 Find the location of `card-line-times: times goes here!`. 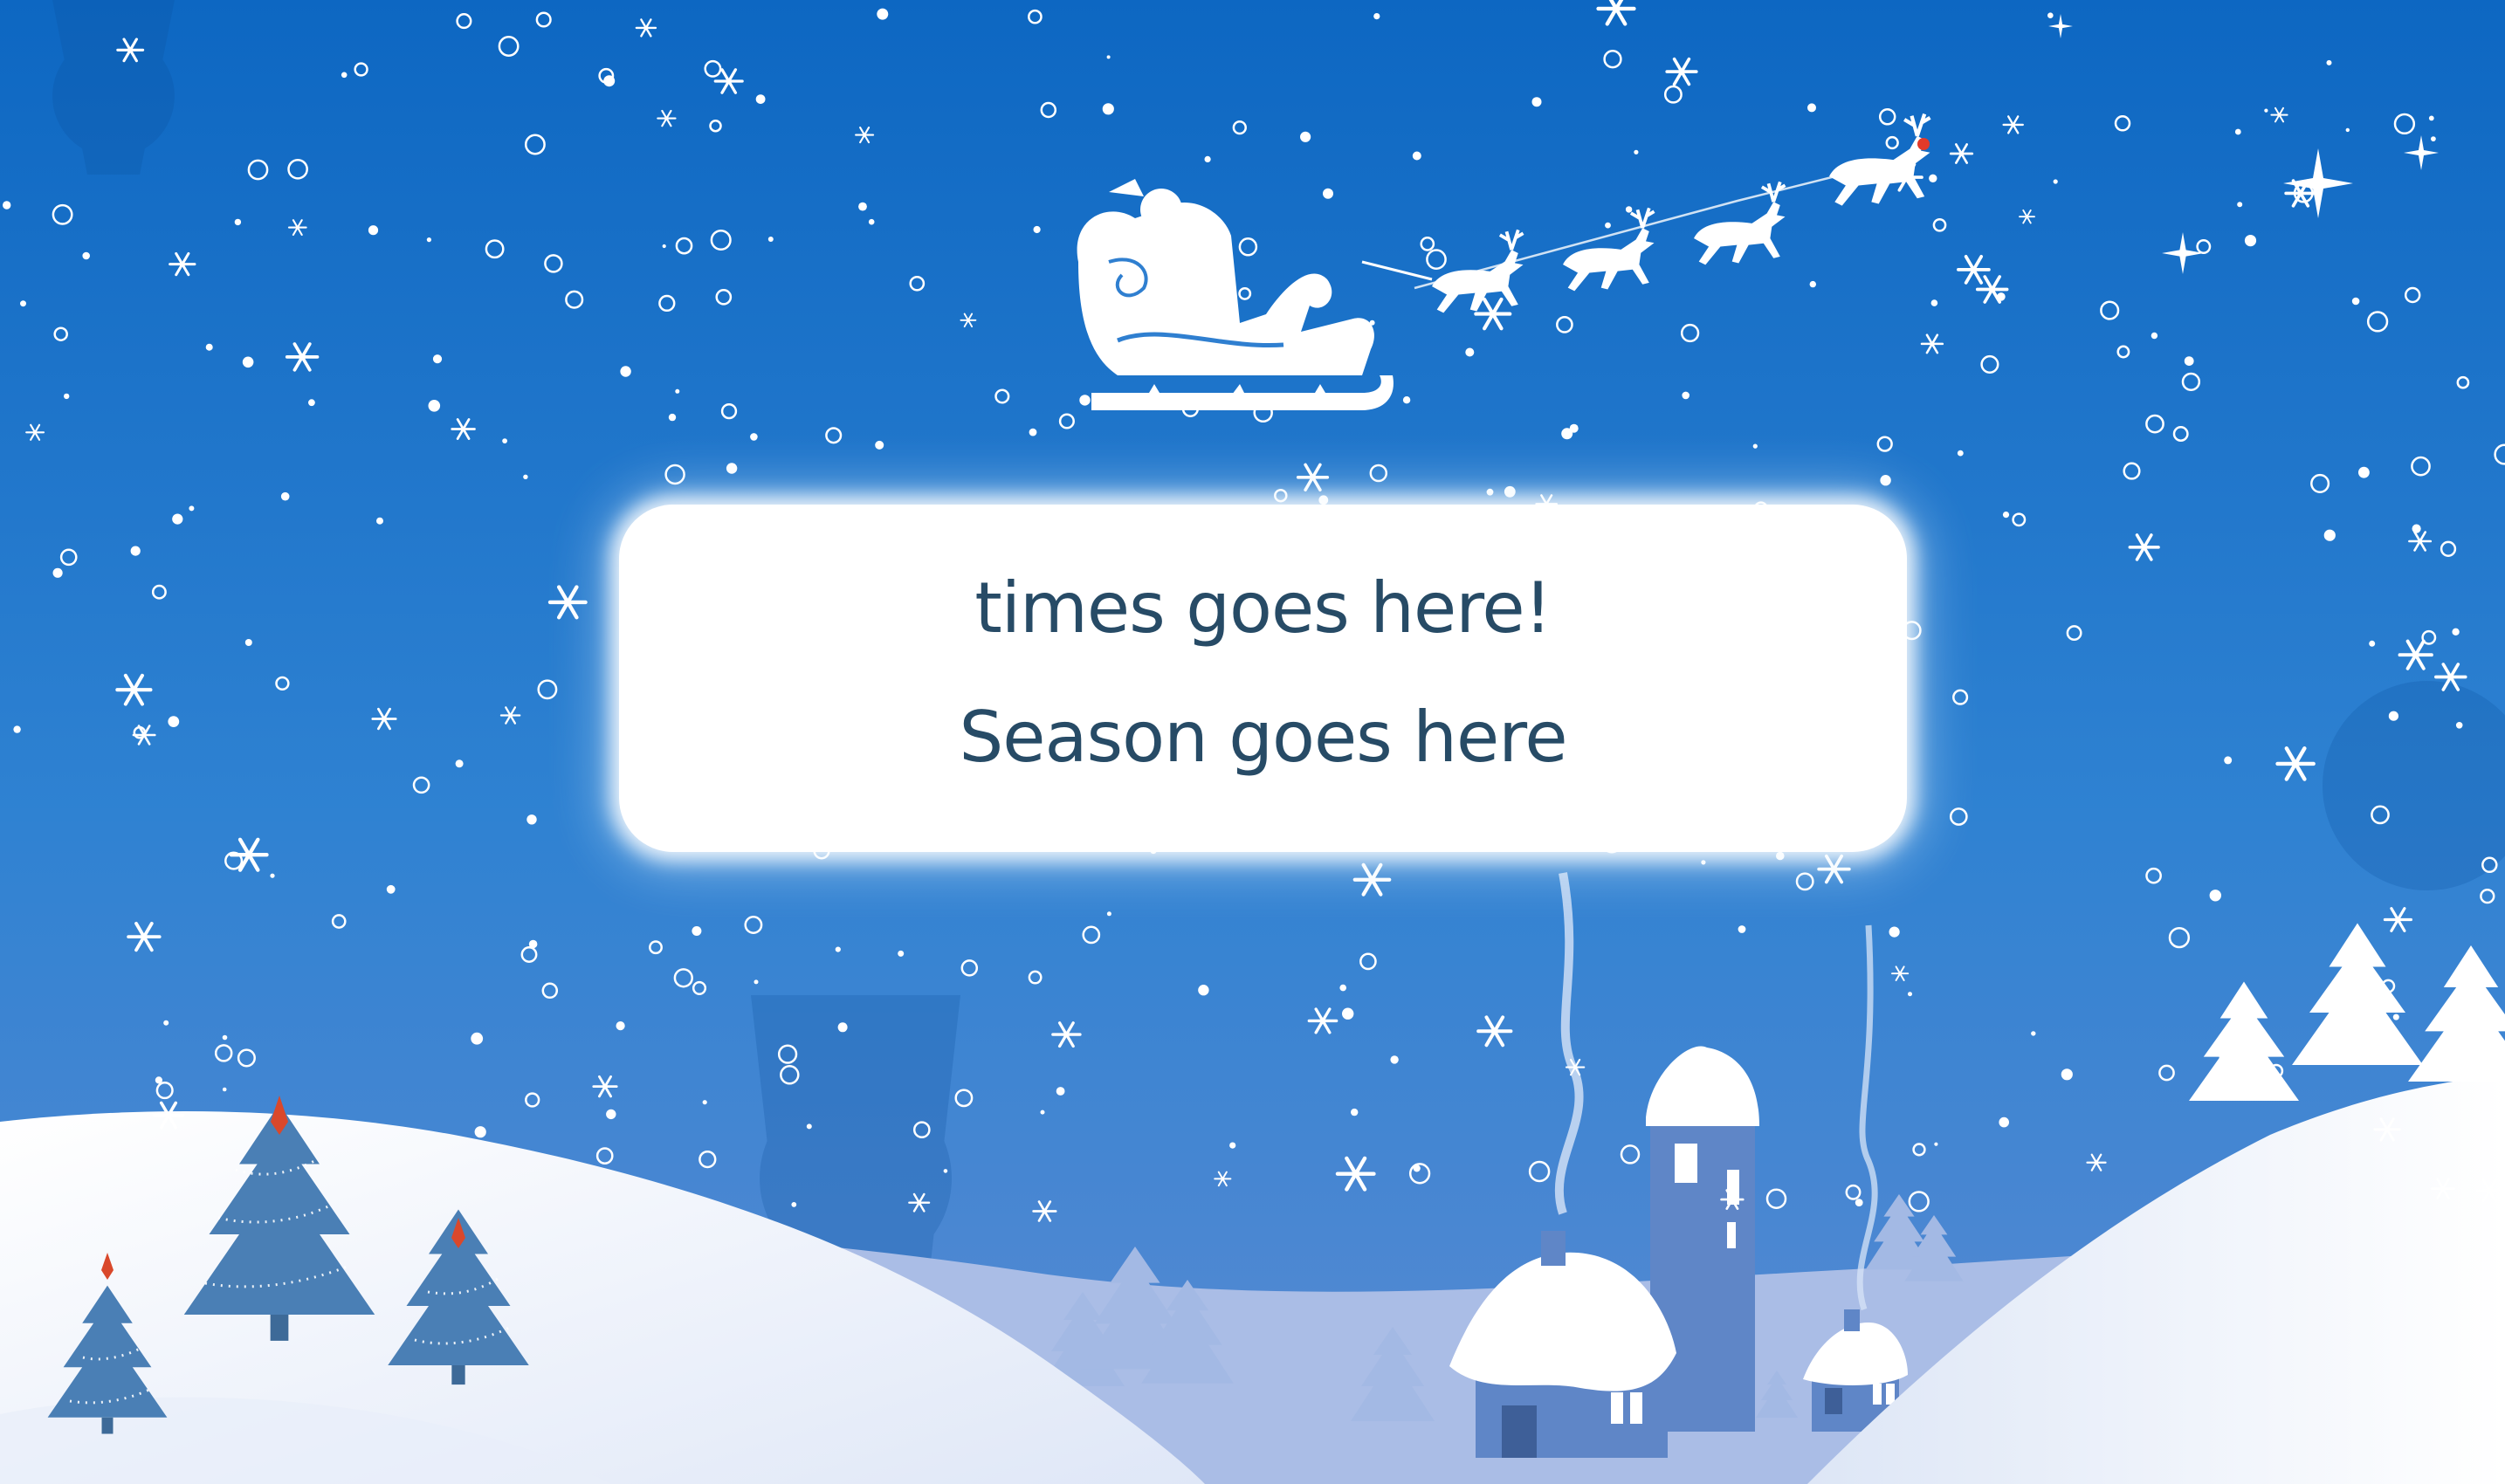

card-line-times: times goes here! is located at coordinates (1263, 608).